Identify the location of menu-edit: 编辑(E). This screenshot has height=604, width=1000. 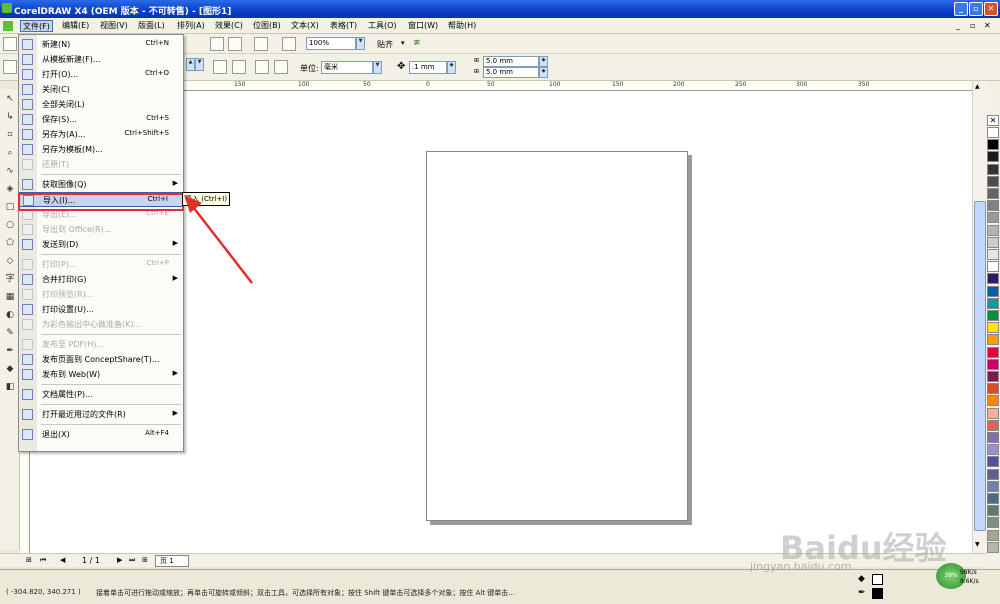
(75, 26).